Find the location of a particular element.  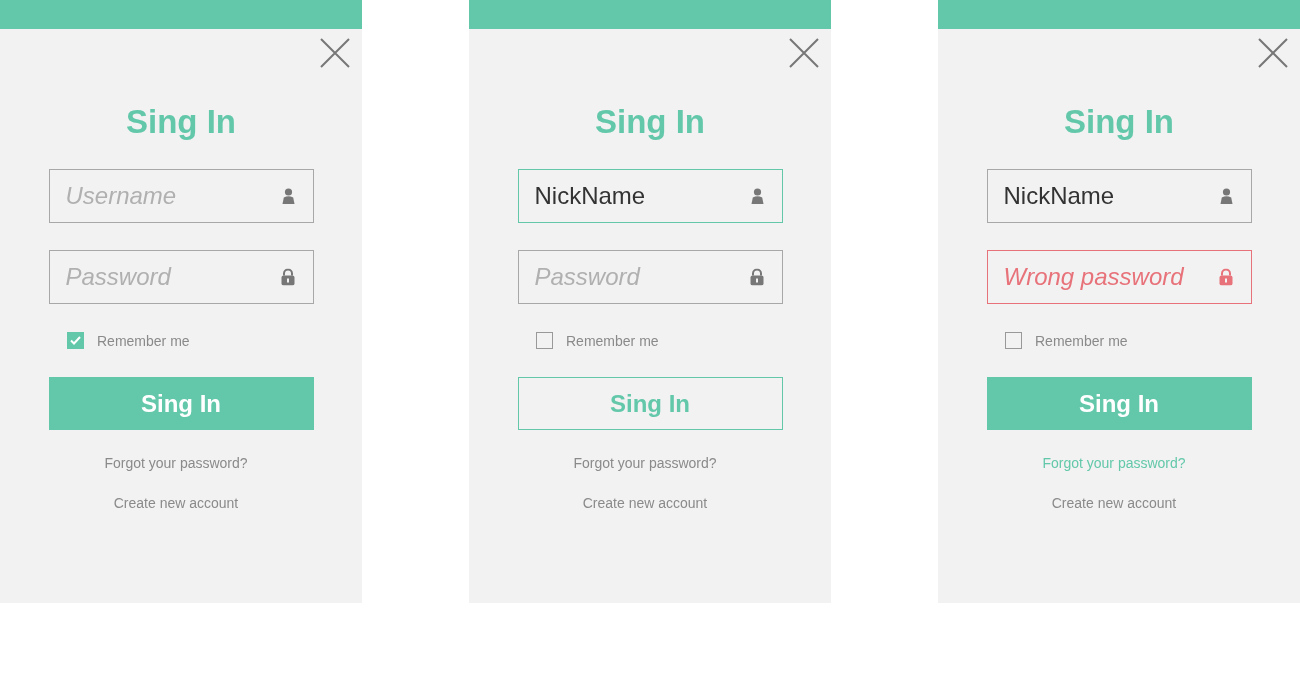

check-icon is located at coordinates (75, 340).